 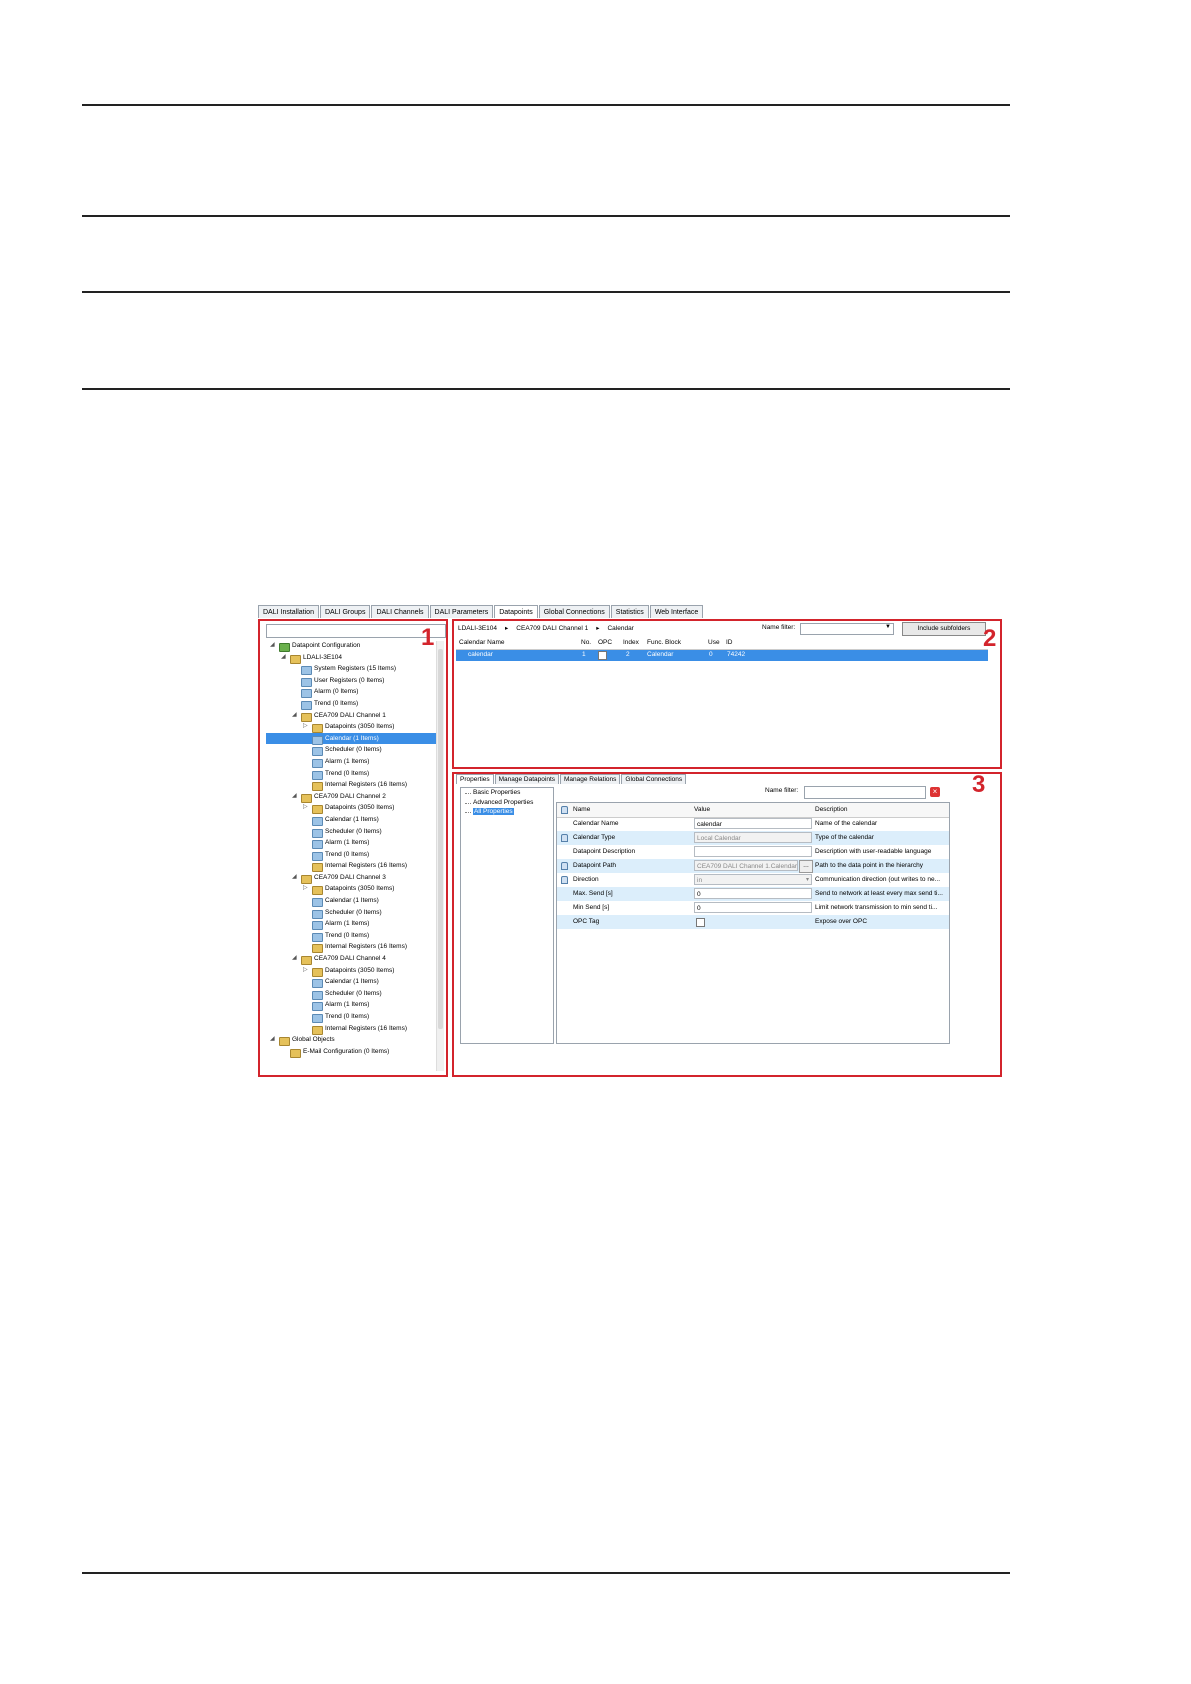 What do you see at coordinates (700, 922) in the screenshot?
I see `opc-tag-checkbox` at bounding box center [700, 922].